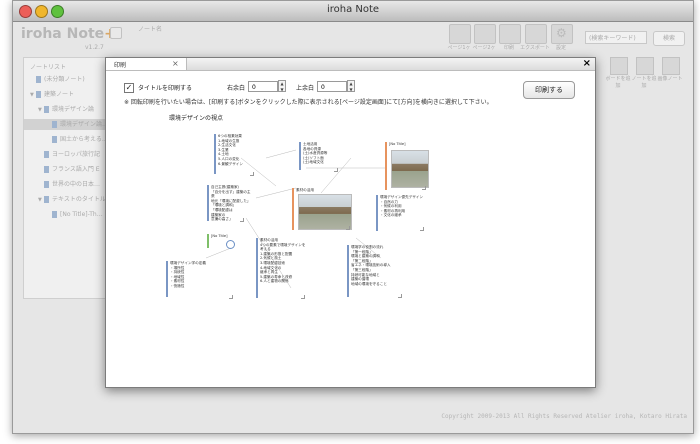 The height and width of the screenshot is (444, 700). I want to click on settings-button: ⚙, so click(562, 34).